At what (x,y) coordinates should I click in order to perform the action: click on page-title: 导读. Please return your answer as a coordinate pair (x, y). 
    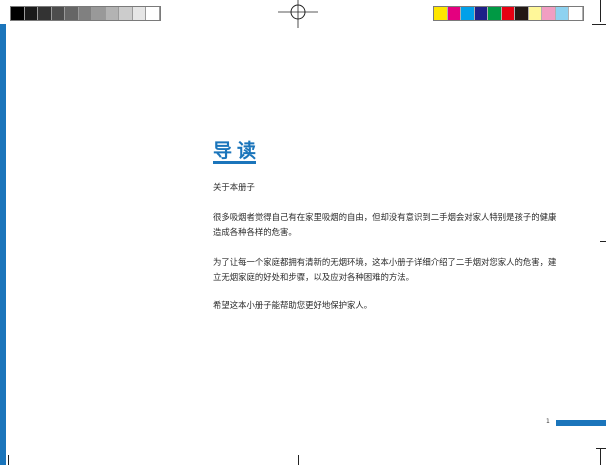
    Looking at the image, I should click on (237, 151).